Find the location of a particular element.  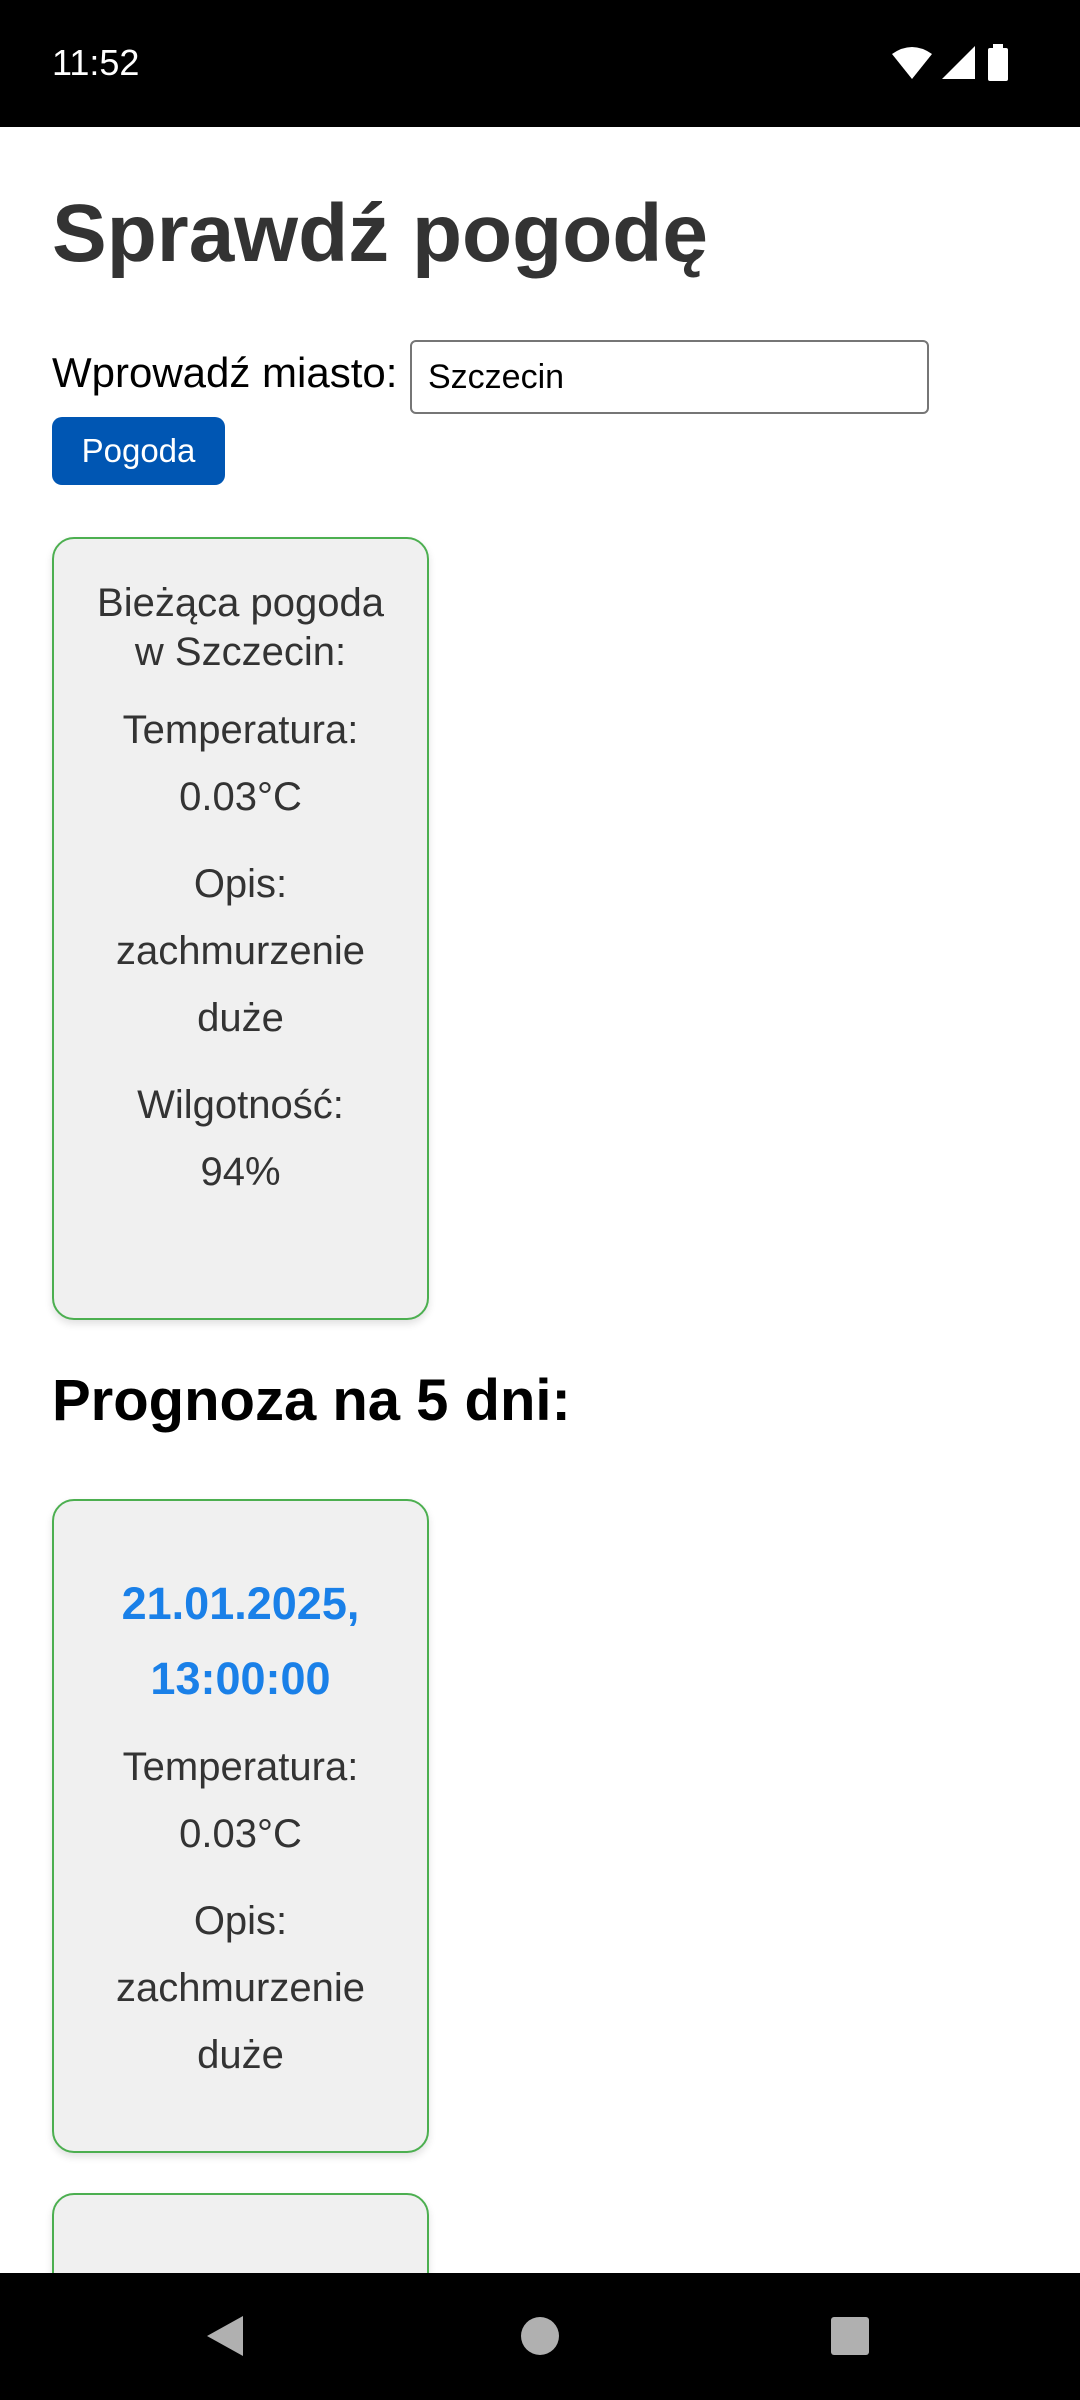

navigation-bar is located at coordinates (540, 2336).